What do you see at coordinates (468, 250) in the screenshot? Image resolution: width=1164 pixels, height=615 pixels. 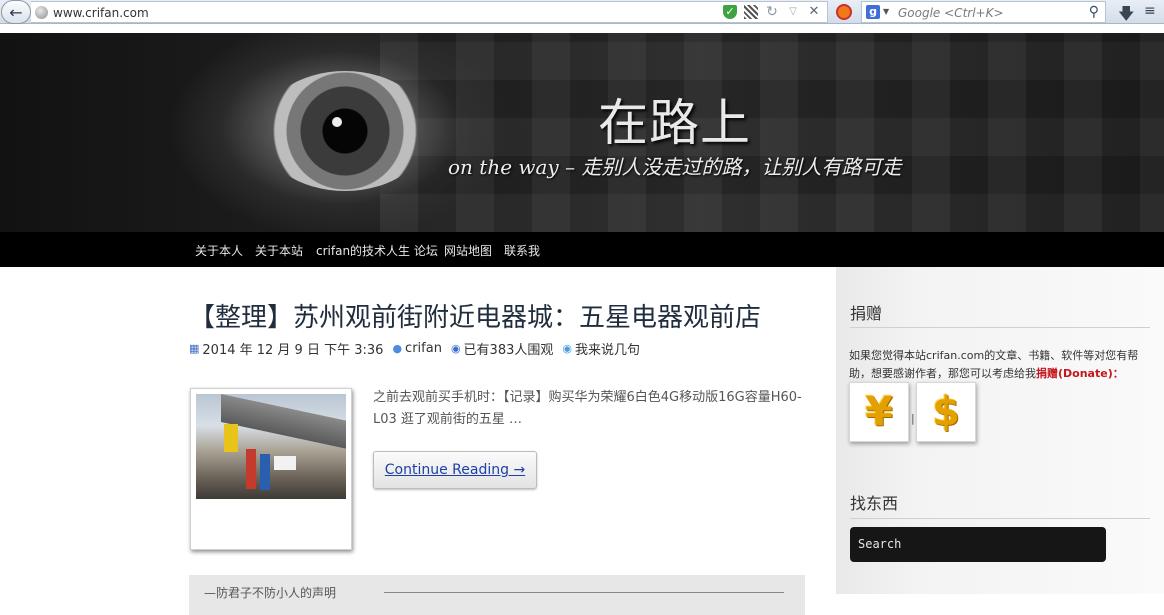 I see `nav-item-sitemap: 网站地图` at bounding box center [468, 250].